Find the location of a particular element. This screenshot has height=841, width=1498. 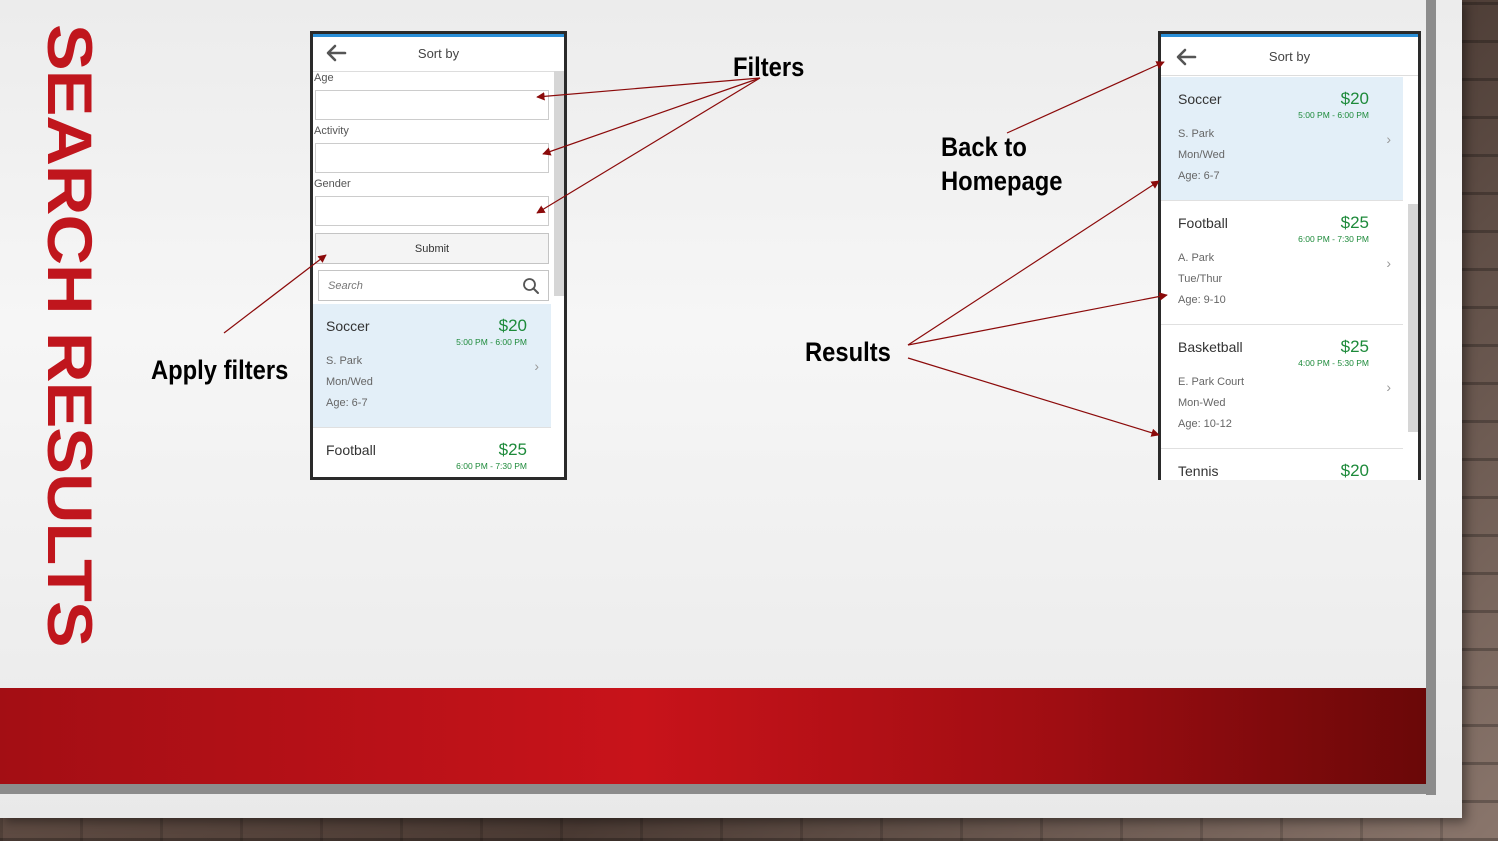

activity-field is located at coordinates (432, 158).